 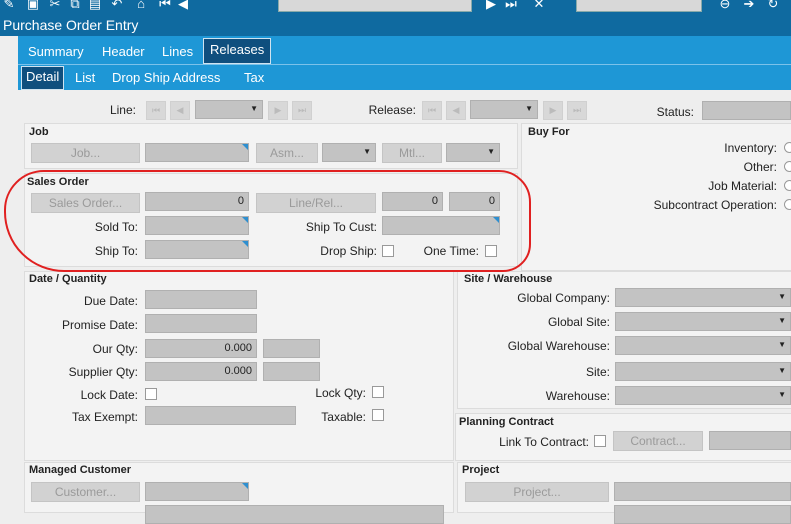 I want to click on first-record-icon: ⏮, so click(x=165, y=5).